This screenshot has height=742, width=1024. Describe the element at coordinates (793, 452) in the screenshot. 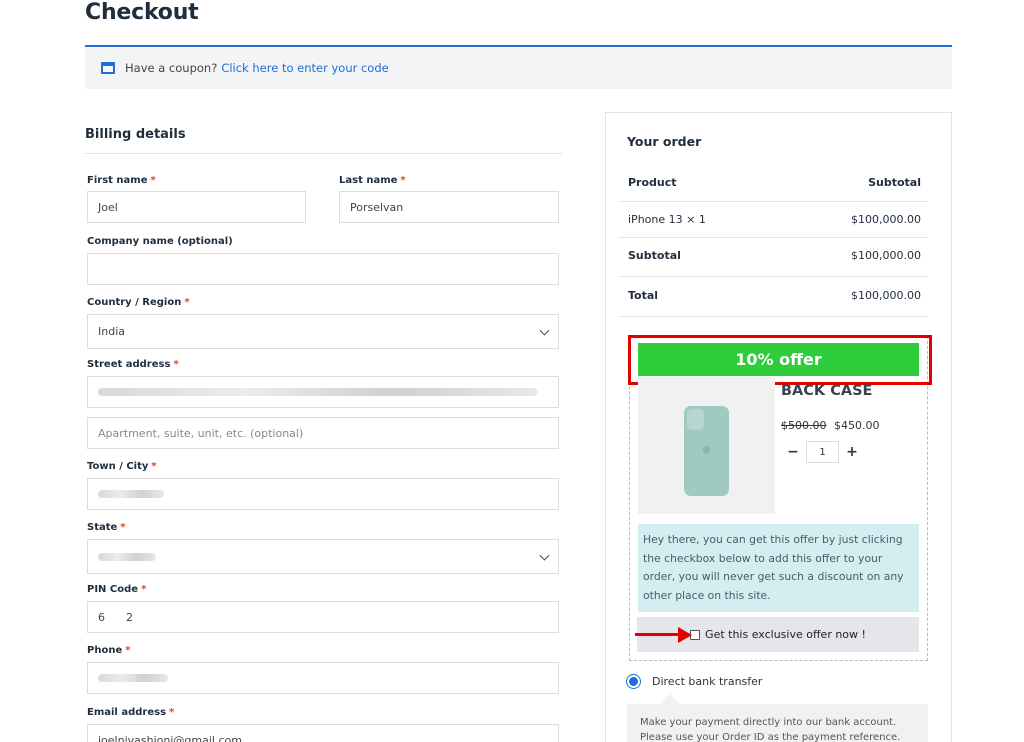

I see `qty-minus-button: −` at that location.